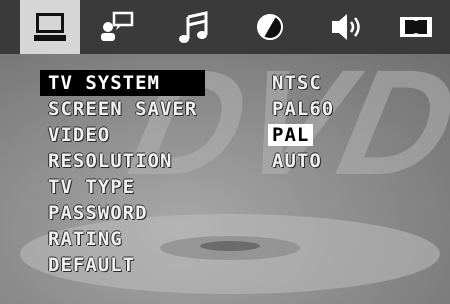  Describe the element at coordinates (303, 161) in the screenshot. I see `option-item: AUTO` at that location.